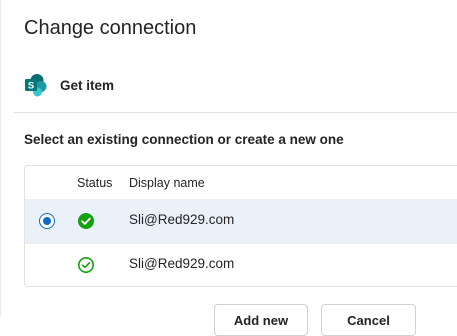  What do you see at coordinates (94, 183) in the screenshot?
I see `column-header-status: Status` at bounding box center [94, 183].